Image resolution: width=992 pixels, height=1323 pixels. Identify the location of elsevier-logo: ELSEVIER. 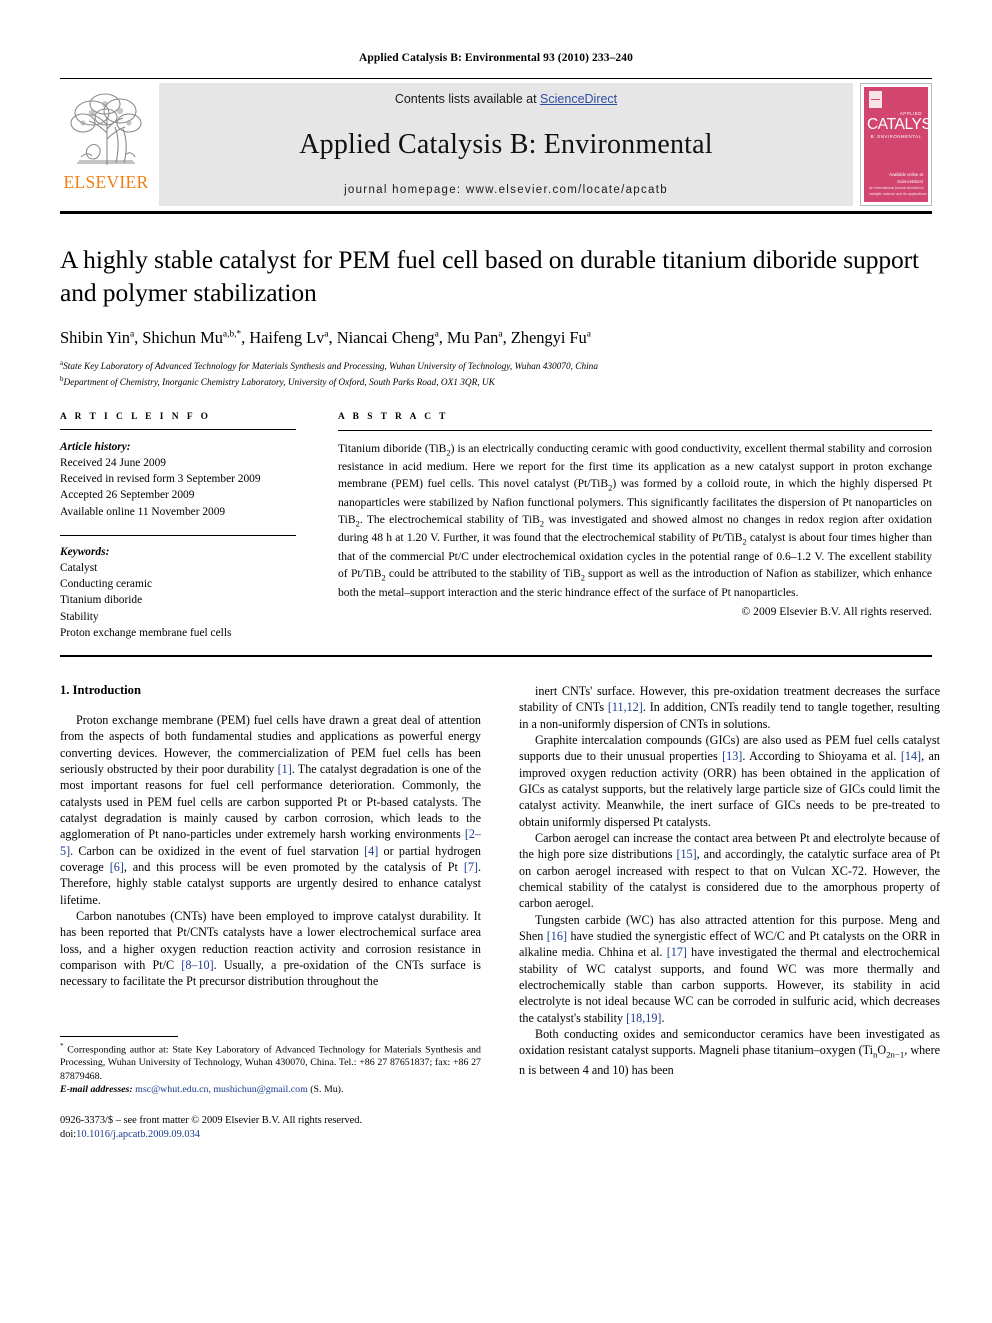
(106, 144).